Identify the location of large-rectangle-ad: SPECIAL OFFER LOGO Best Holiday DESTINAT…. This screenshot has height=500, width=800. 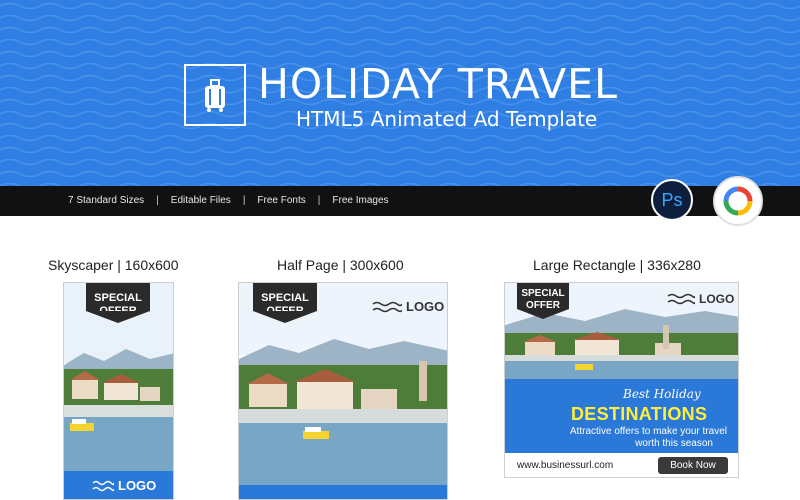
(621, 380).